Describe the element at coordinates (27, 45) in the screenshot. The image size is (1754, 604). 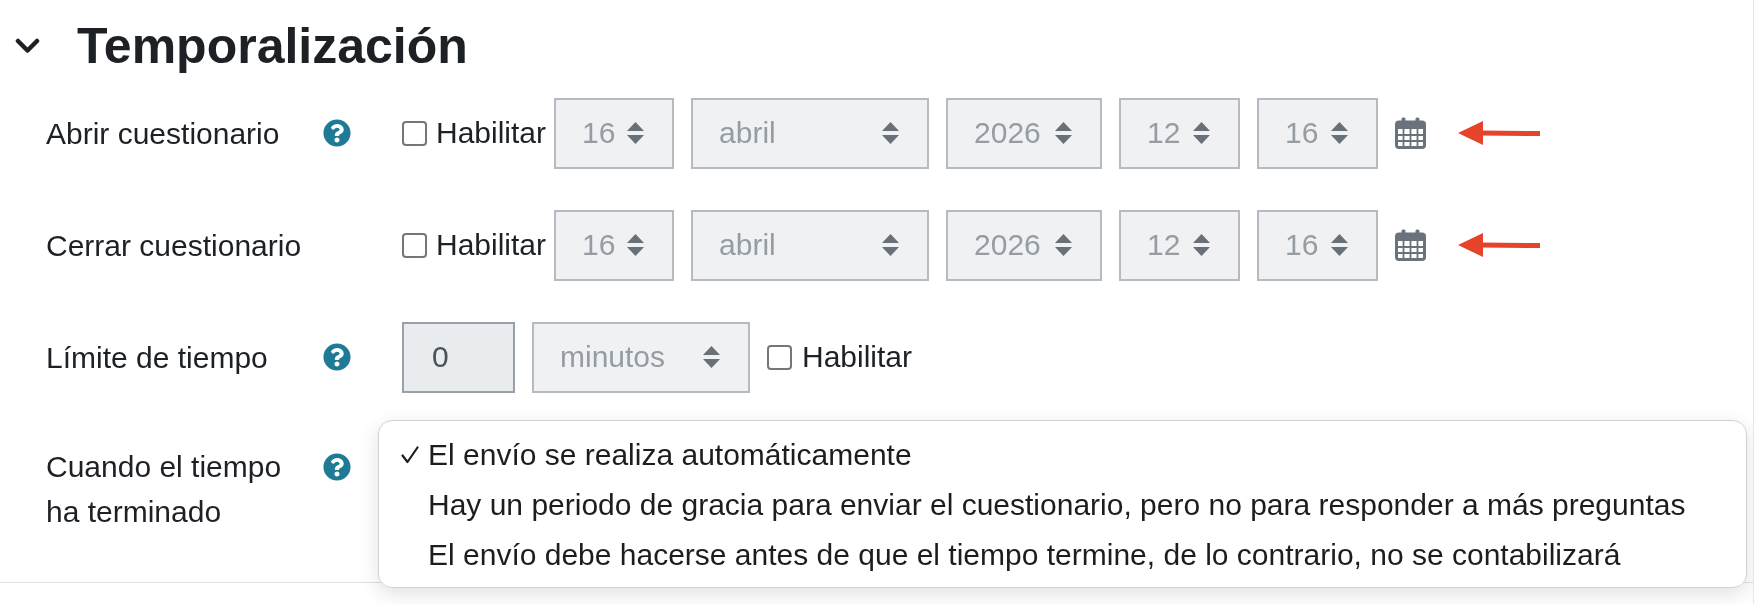
I see `chevron-icon` at that location.